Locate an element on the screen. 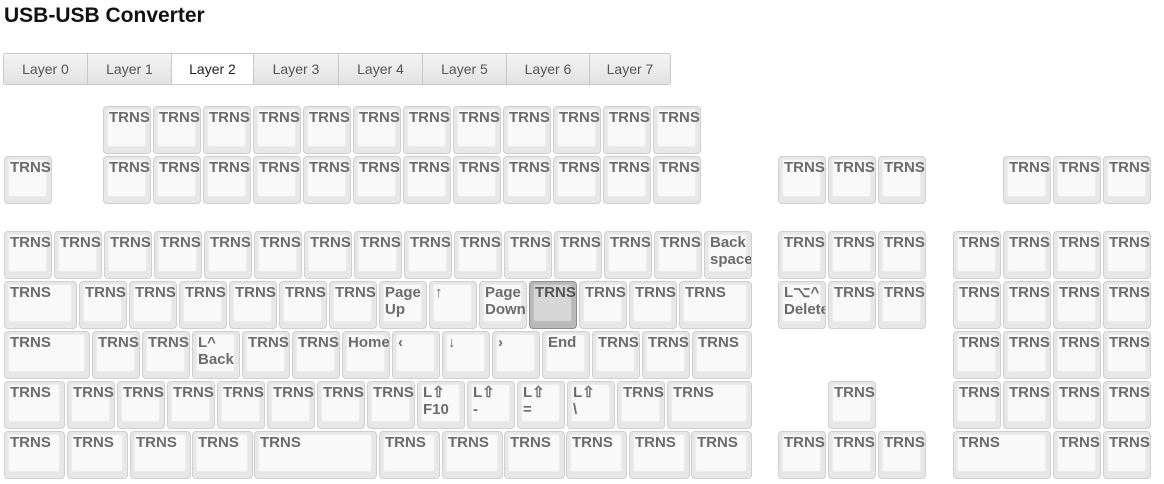  key: ↓ is located at coordinates (466, 355).